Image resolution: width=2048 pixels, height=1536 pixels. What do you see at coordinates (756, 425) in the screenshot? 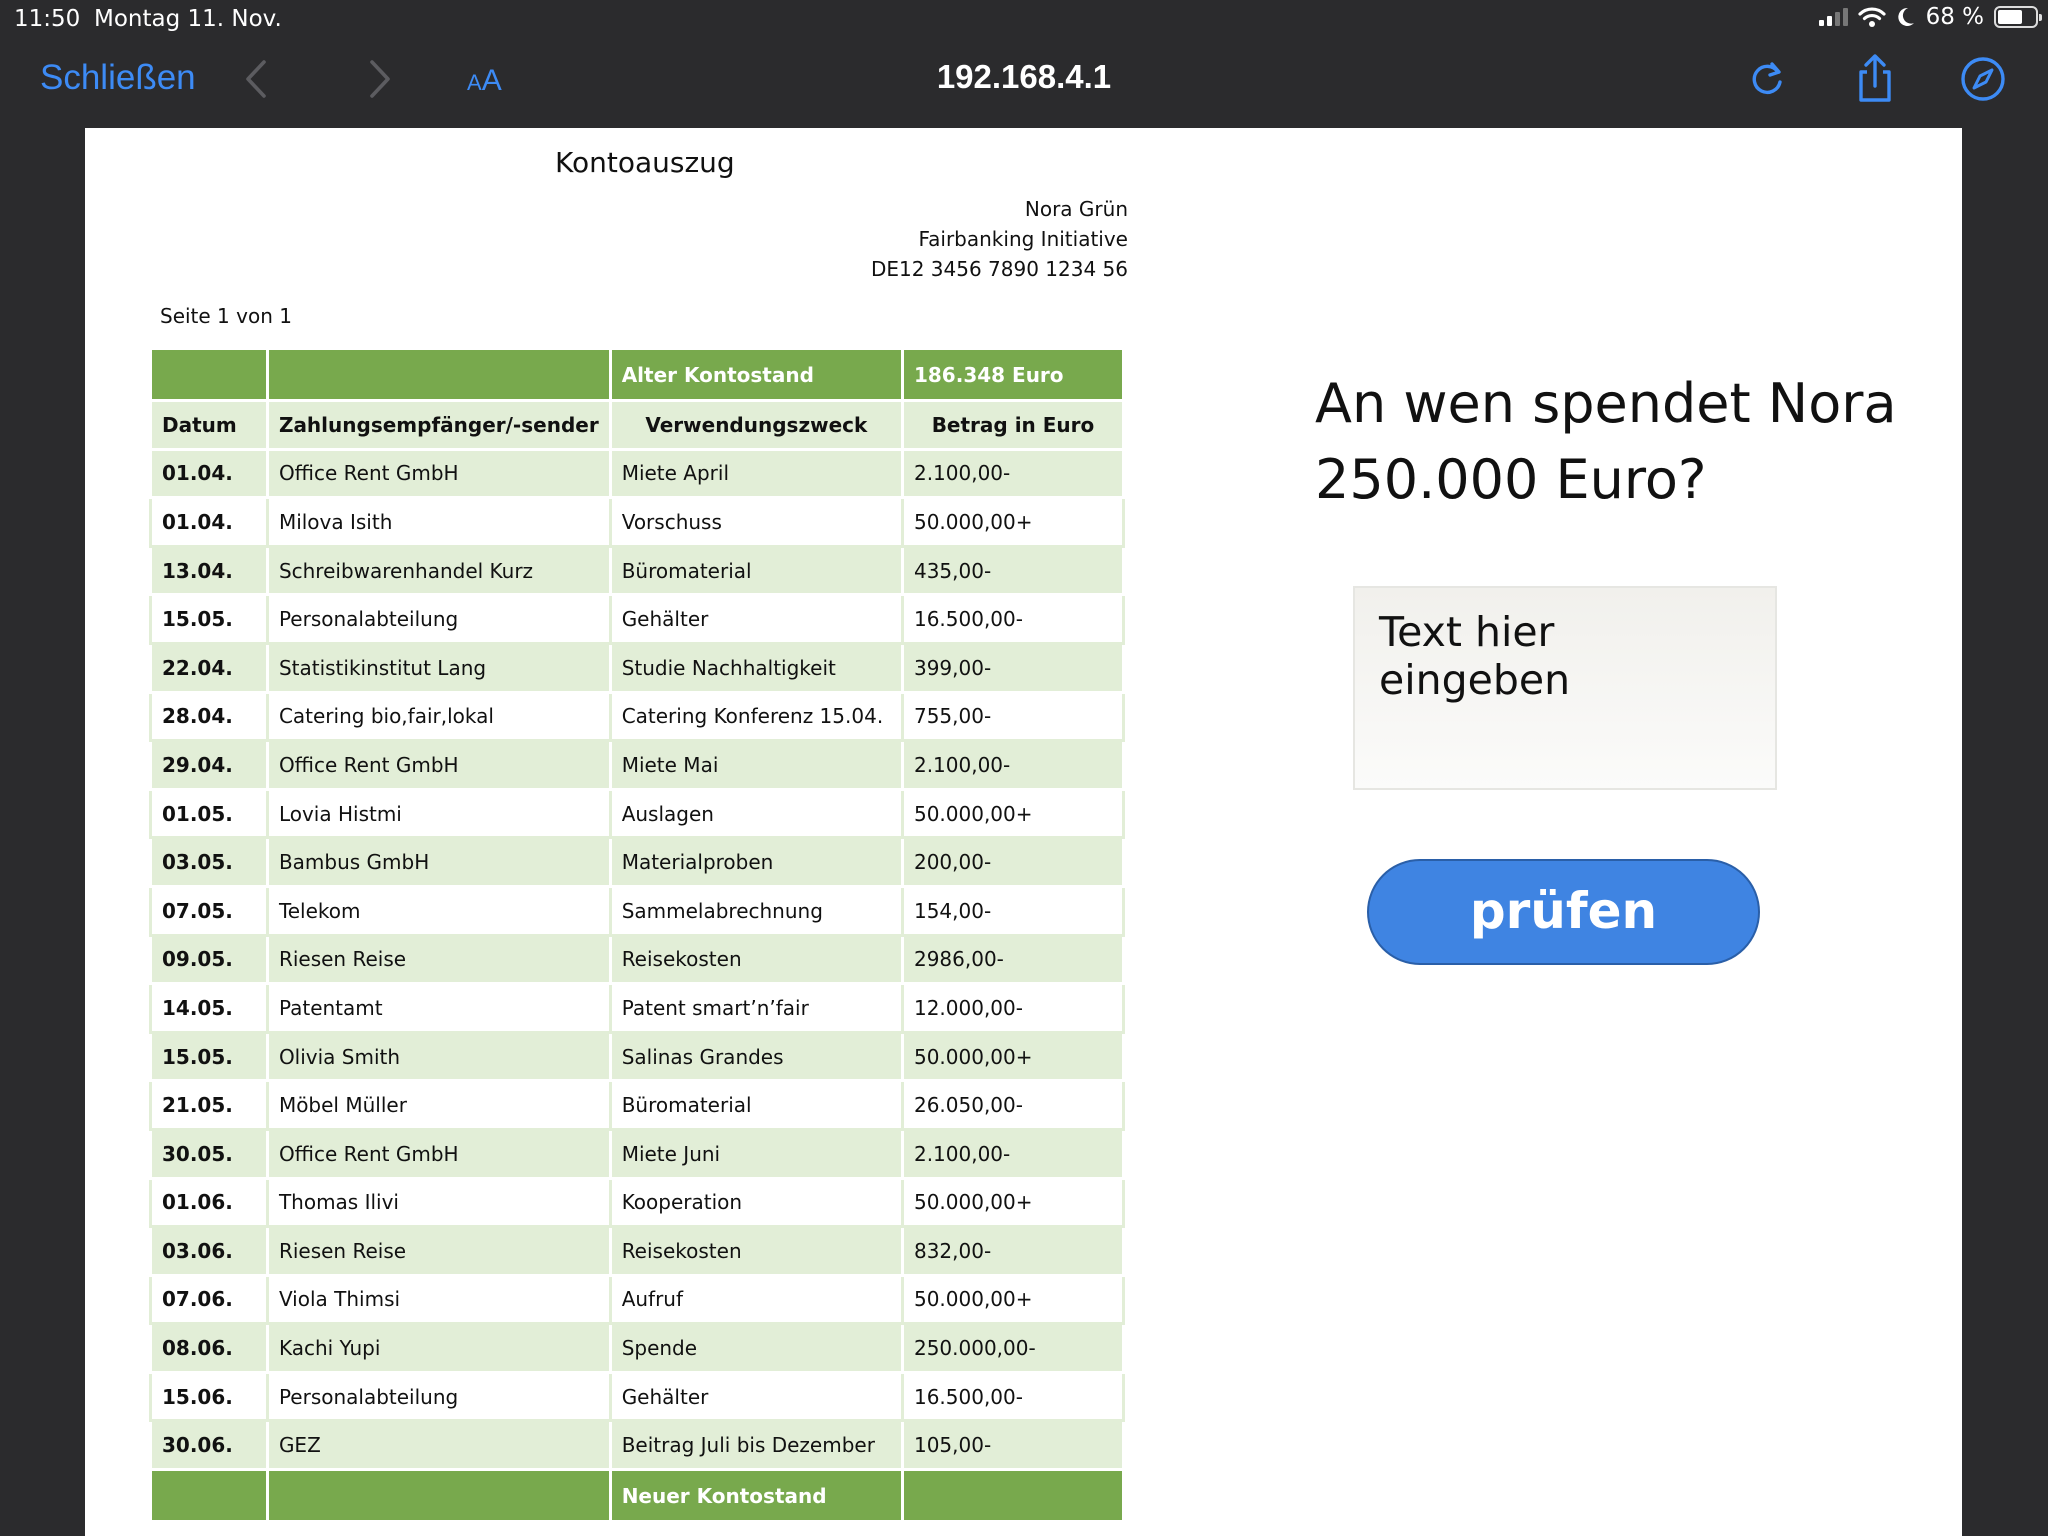
I see `column-header-purpose: Verwendungszweck` at bounding box center [756, 425].